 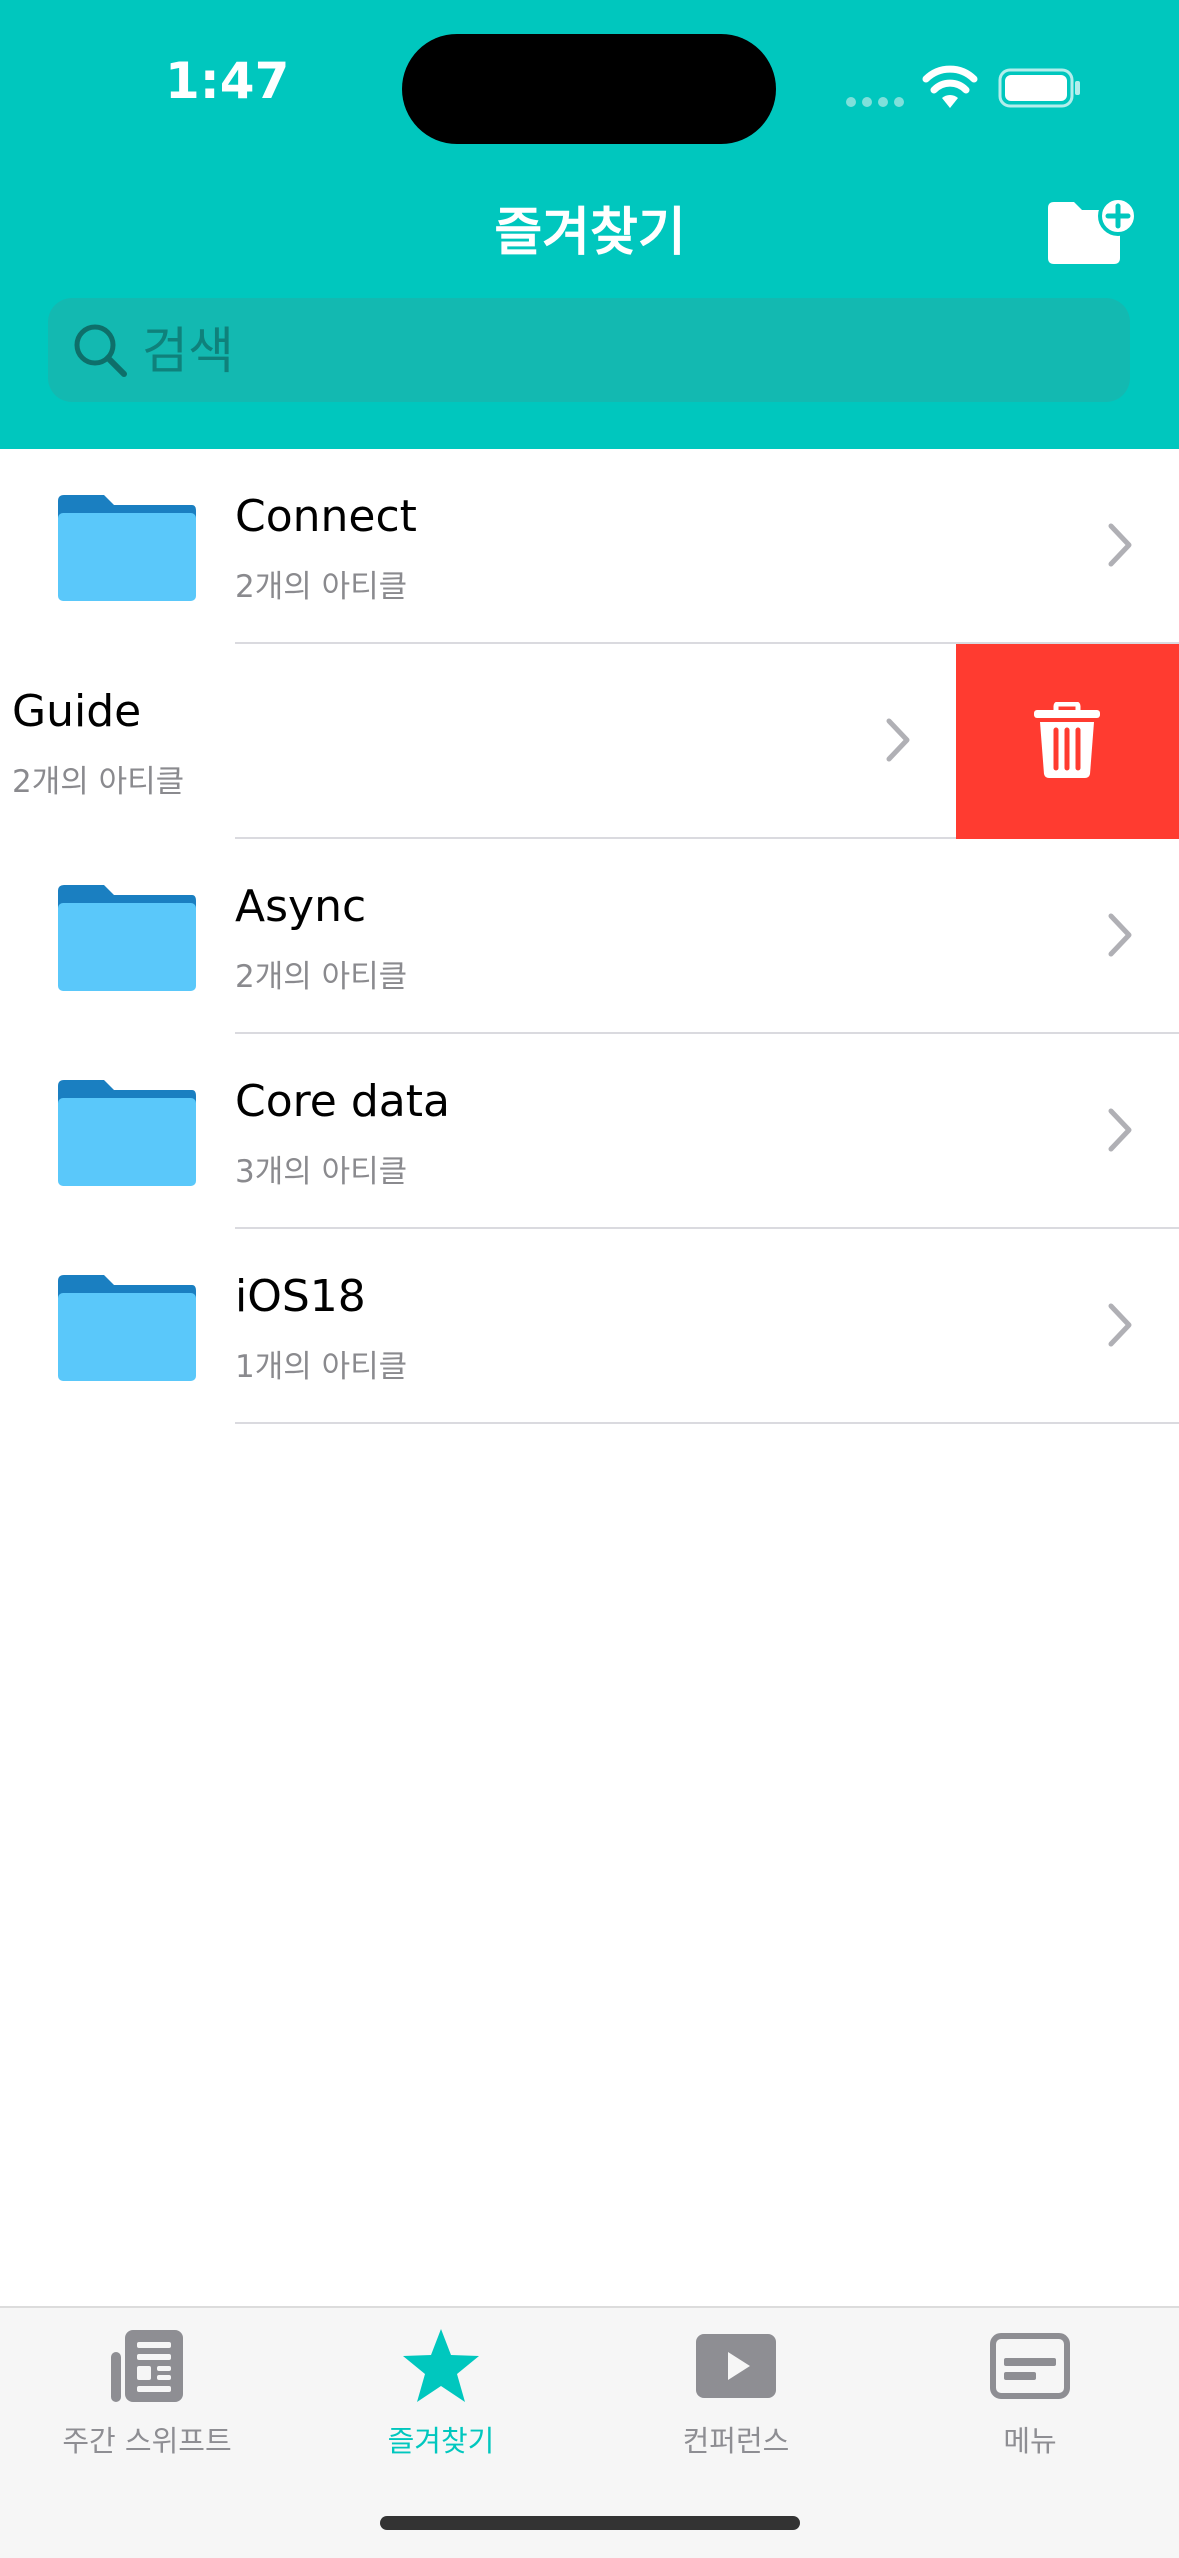 I want to click on folder-title: iOS18, so click(x=300, y=1296).